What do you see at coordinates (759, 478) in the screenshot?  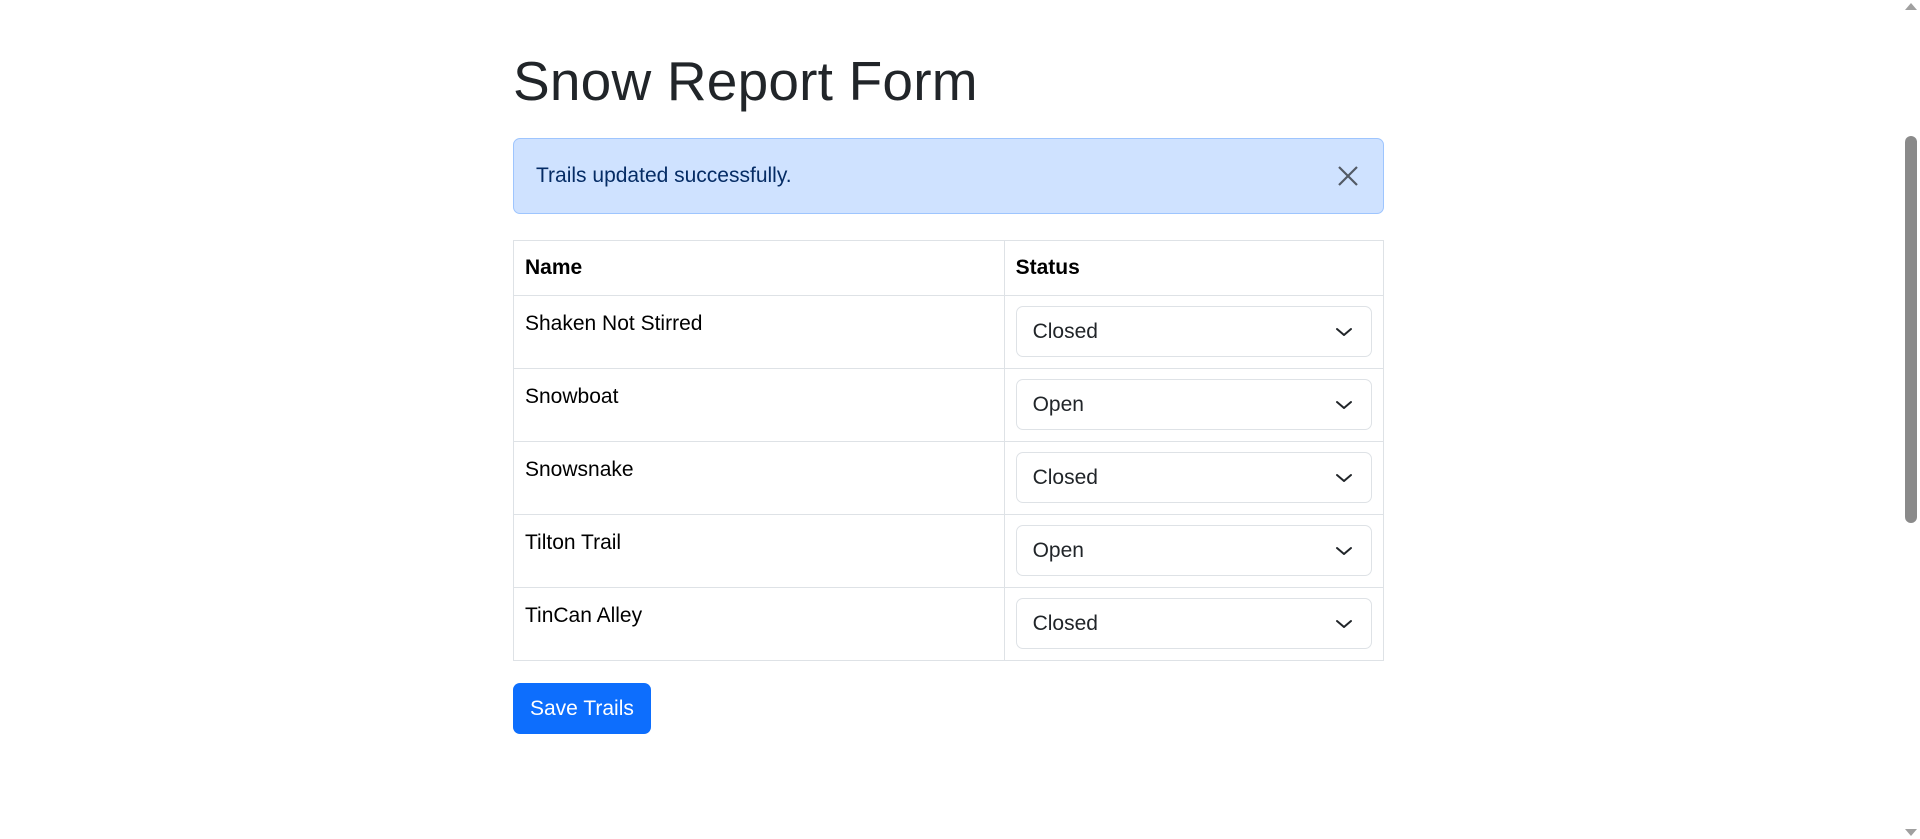 I see `trail-name: Snowsnake` at bounding box center [759, 478].